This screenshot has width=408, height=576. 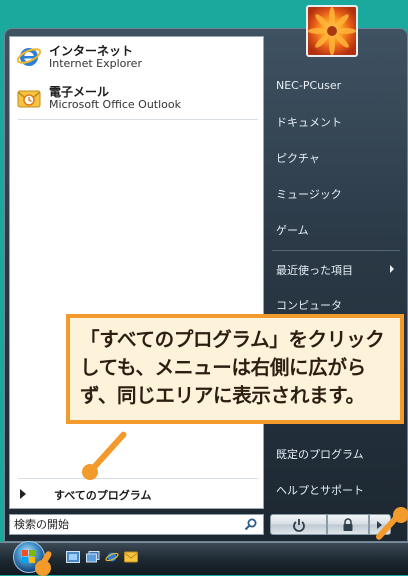 I want to click on lock-icon, so click(x=348, y=524).